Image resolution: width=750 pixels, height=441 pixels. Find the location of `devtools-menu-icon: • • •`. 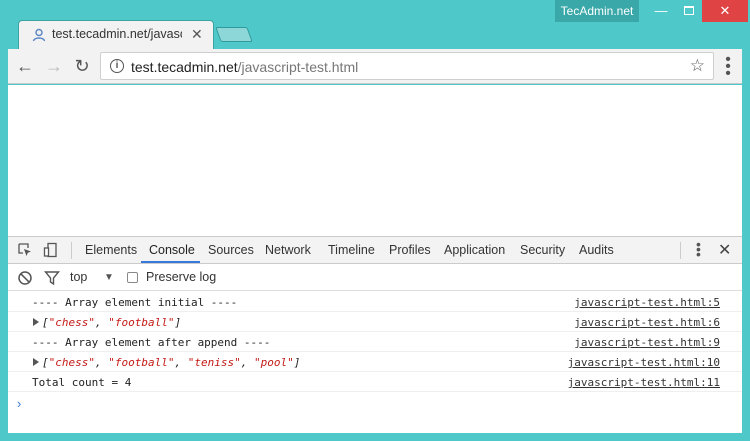

devtools-menu-icon: • • • is located at coordinates (698, 249).